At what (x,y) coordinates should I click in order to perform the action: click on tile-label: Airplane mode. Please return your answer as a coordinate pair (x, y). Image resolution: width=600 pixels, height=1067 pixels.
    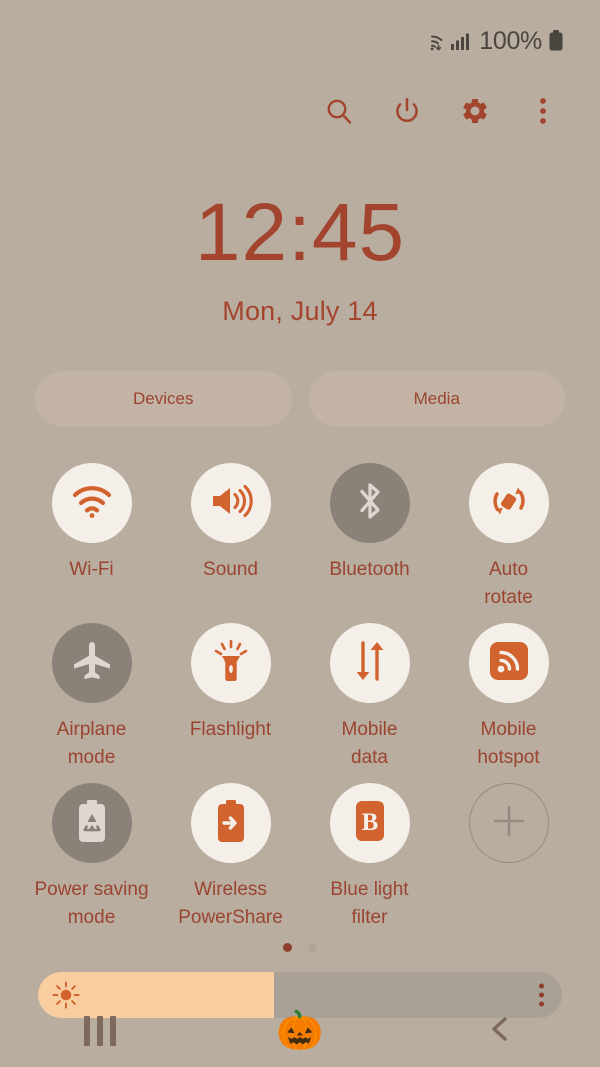
    Looking at the image, I should click on (91, 743).